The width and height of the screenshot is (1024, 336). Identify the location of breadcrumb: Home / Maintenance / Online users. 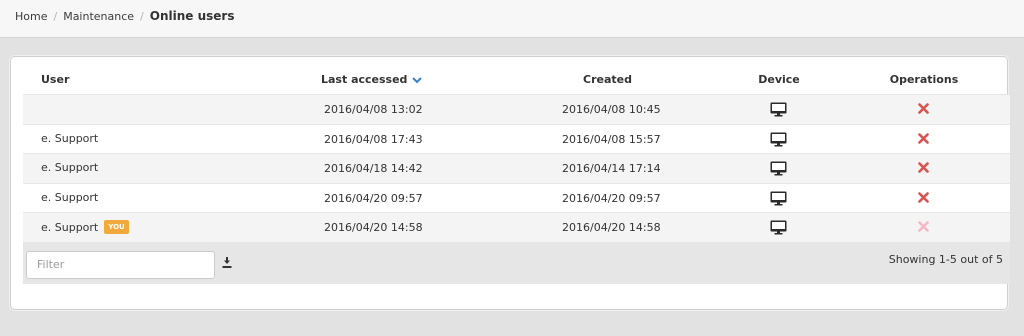
(124, 16).